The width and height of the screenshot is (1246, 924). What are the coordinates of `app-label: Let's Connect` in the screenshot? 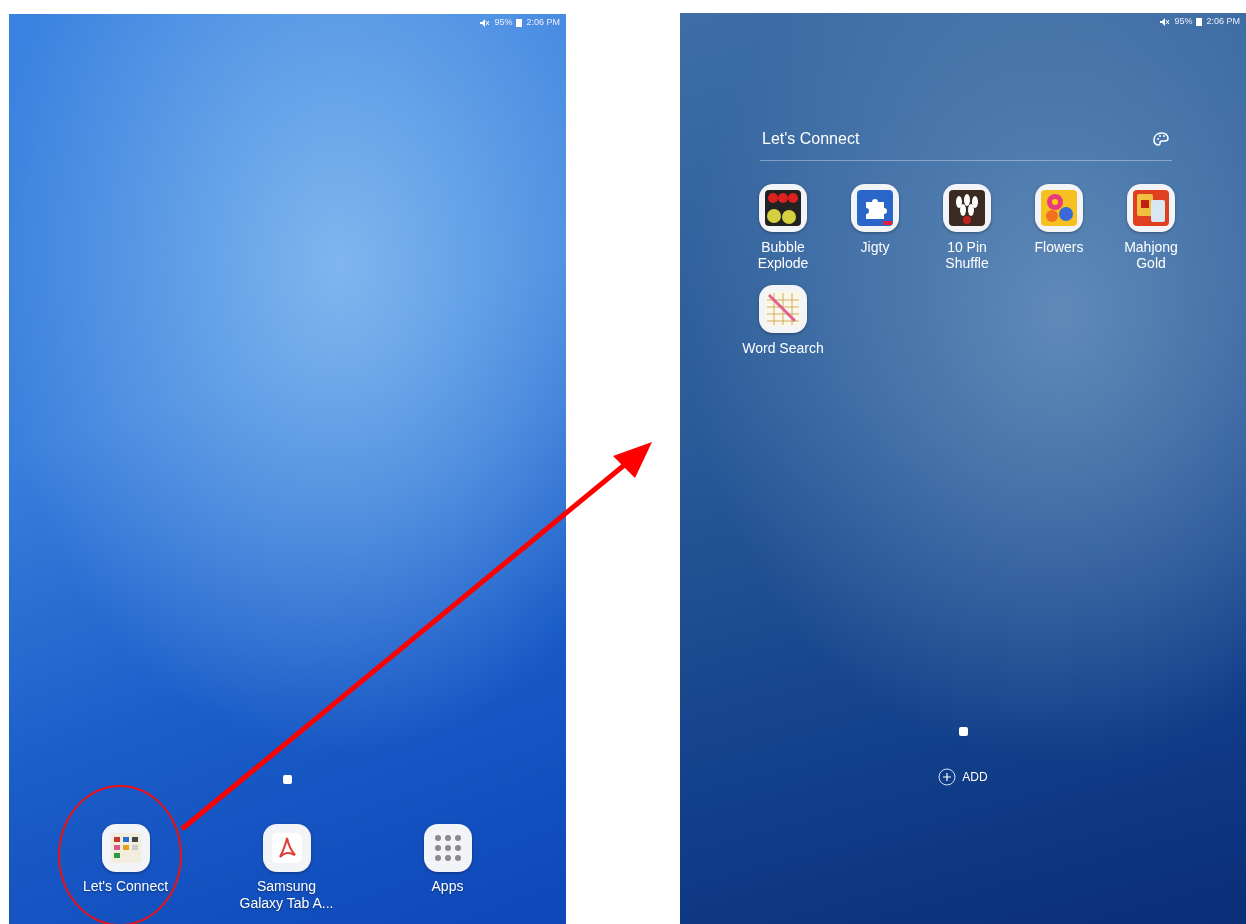 It's located at (125, 886).